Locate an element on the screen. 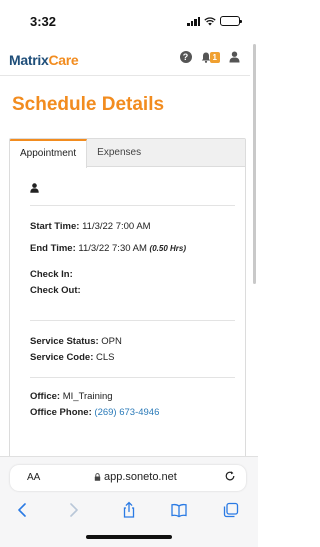 The height and width of the screenshot is (547, 320). text-size-button: AA is located at coordinates (33, 477).